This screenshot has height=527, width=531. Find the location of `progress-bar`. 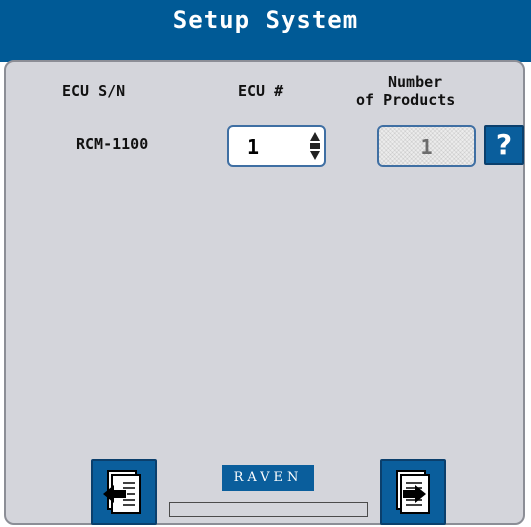

progress-bar is located at coordinates (268, 509).